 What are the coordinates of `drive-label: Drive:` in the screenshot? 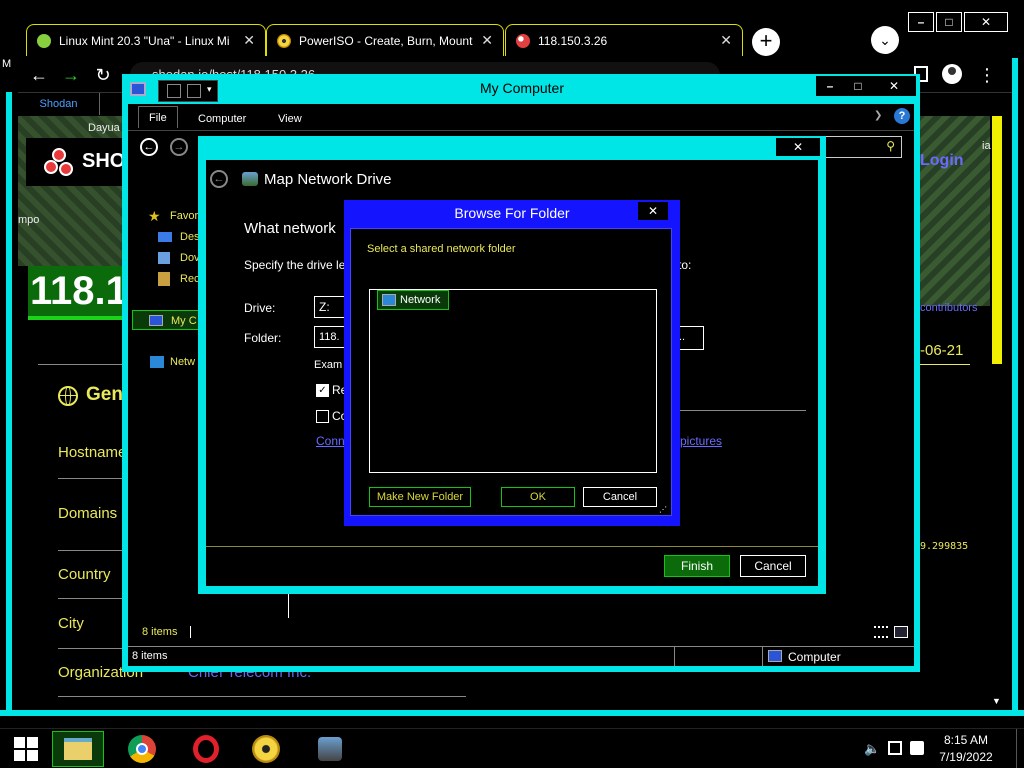 It's located at (260, 308).